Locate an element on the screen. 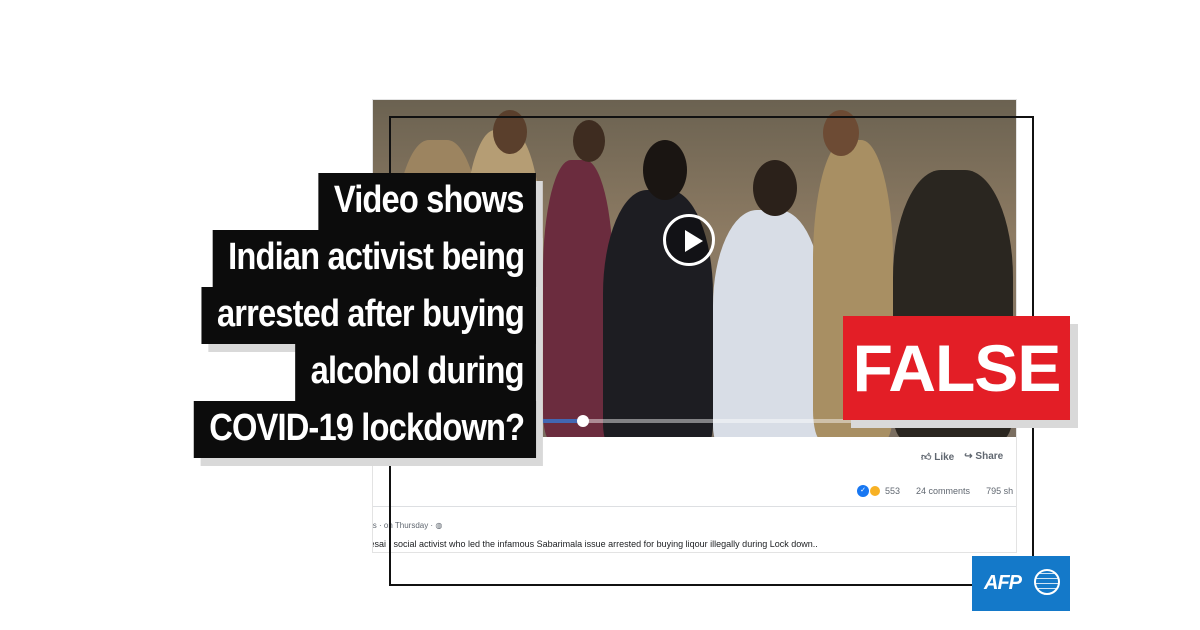 Image resolution: width=1200 pixels, height=630 pixels. afp-logo: AFP is located at coordinates (1021, 583).